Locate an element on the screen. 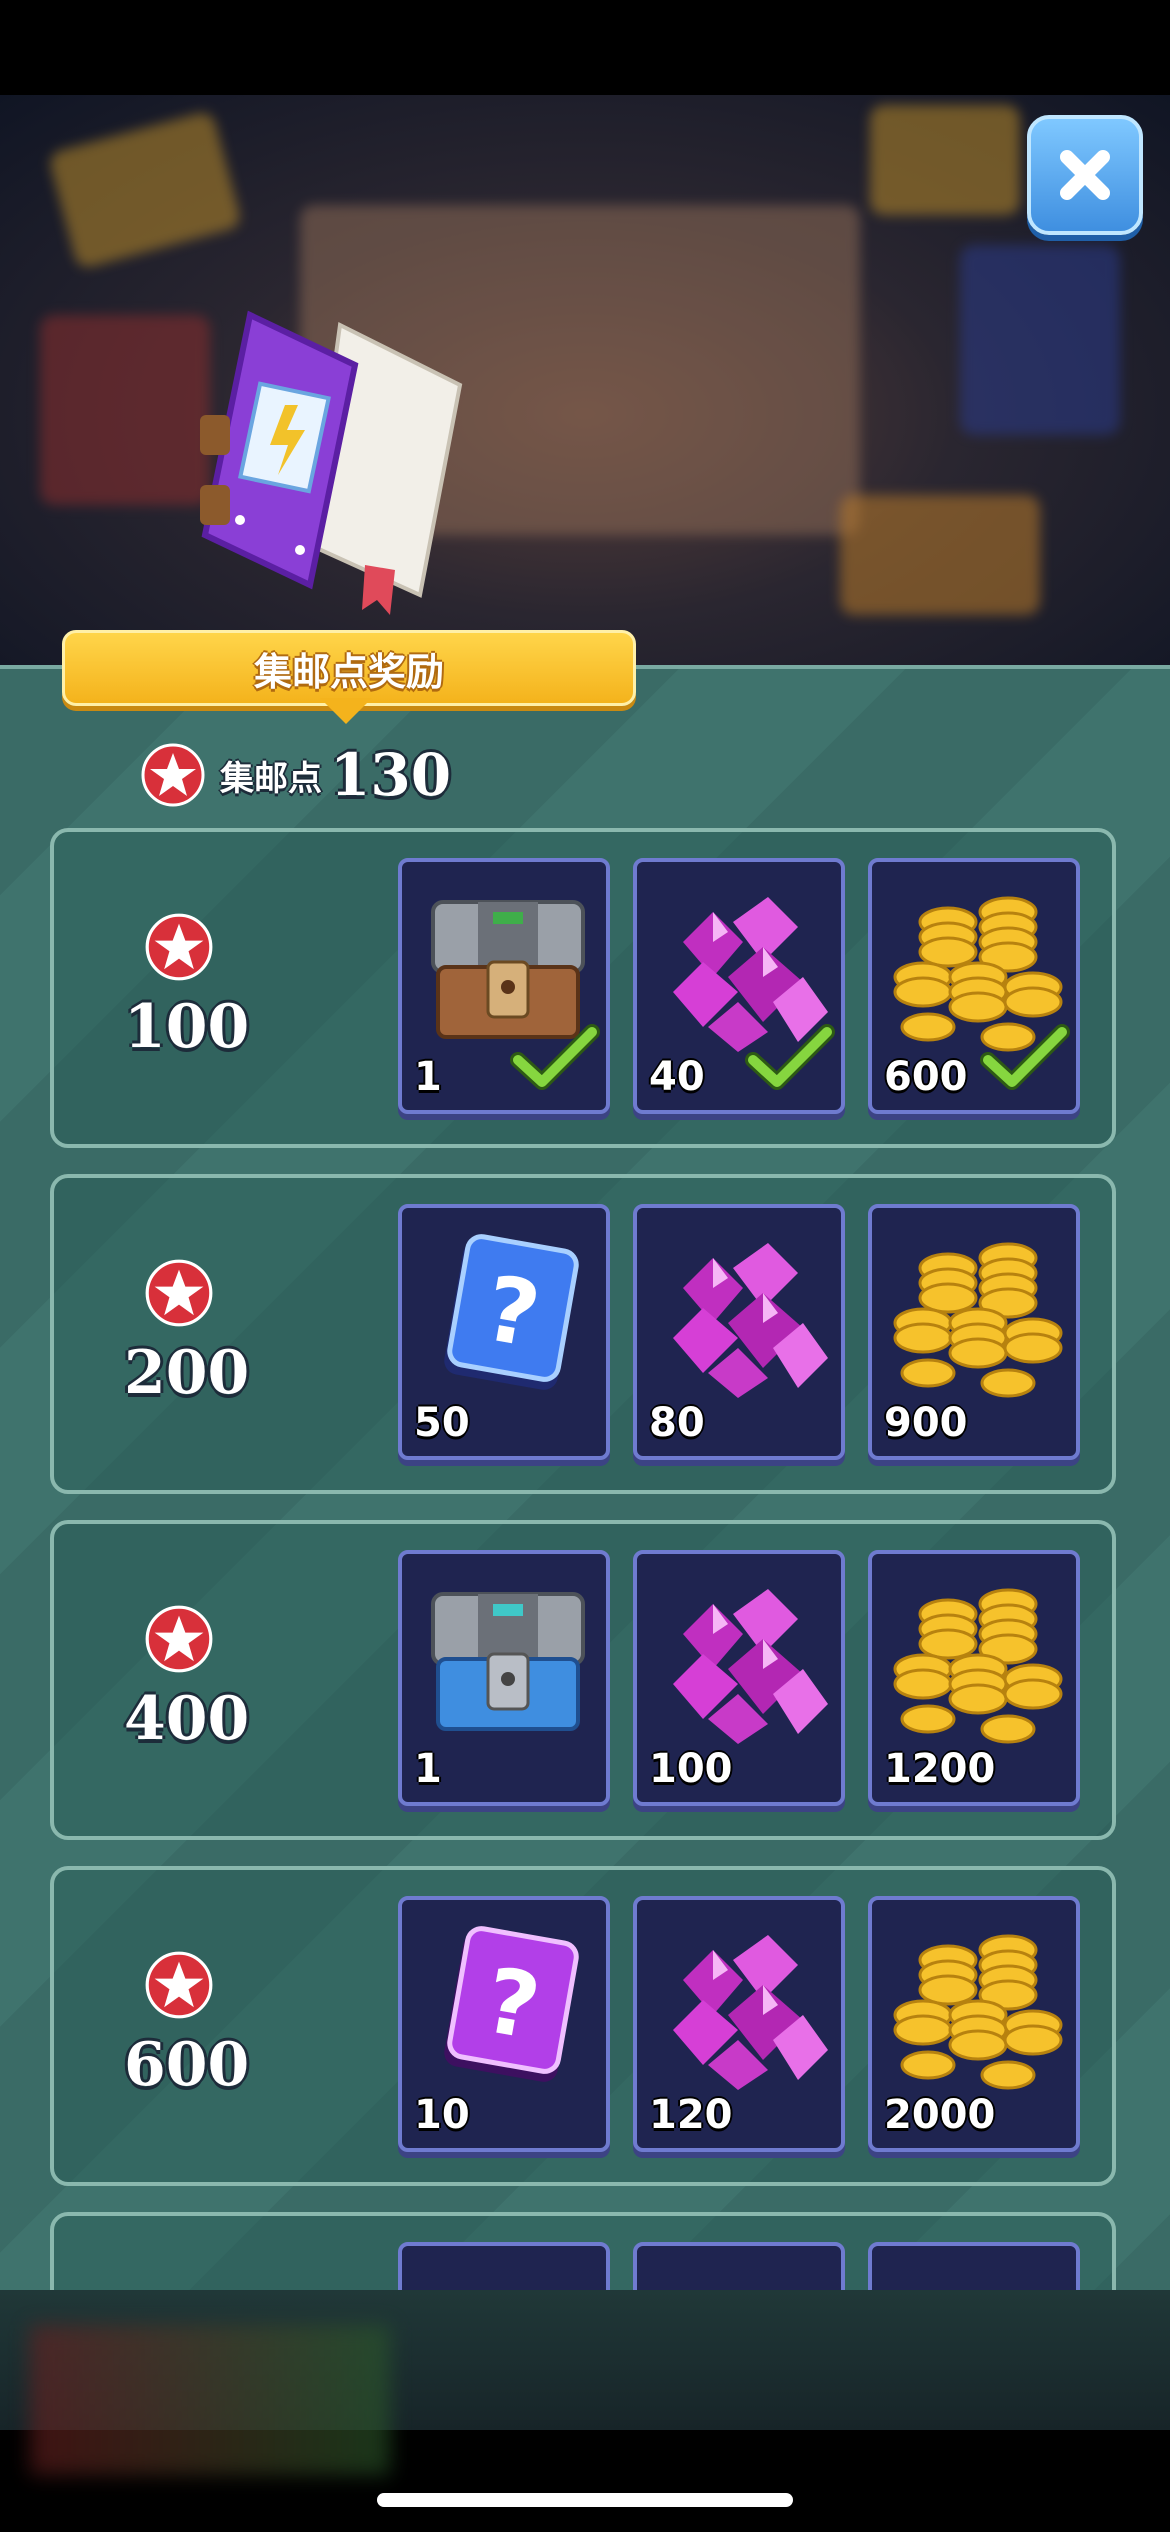 The image size is (1170, 2532). tier-threshold: 600 is located at coordinates (187, 2065).